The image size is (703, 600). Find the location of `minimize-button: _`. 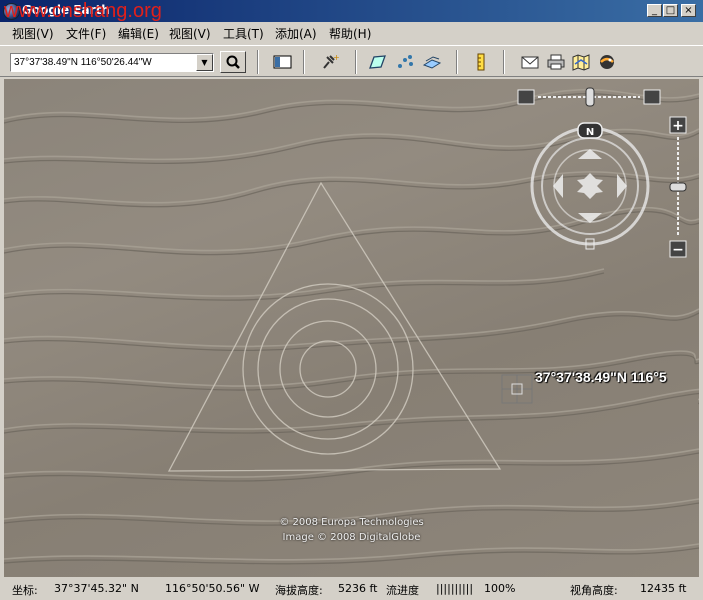

minimize-button: _ is located at coordinates (654, 10).